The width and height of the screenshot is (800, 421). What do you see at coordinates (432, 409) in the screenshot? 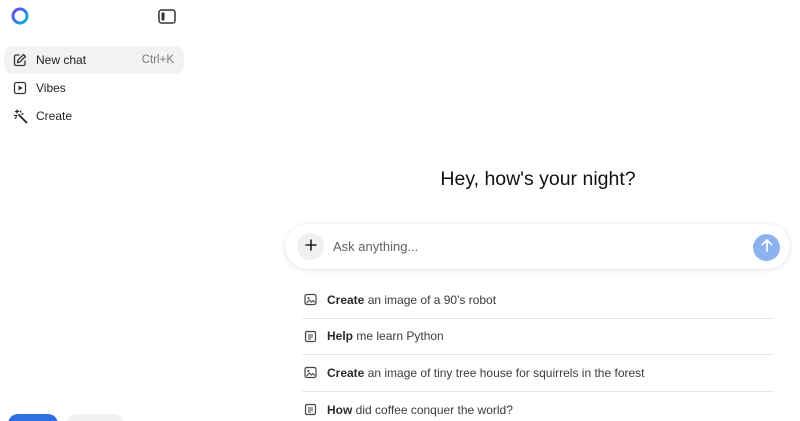
I see `suggestion-text: did coffee conquer the world?` at bounding box center [432, 409].